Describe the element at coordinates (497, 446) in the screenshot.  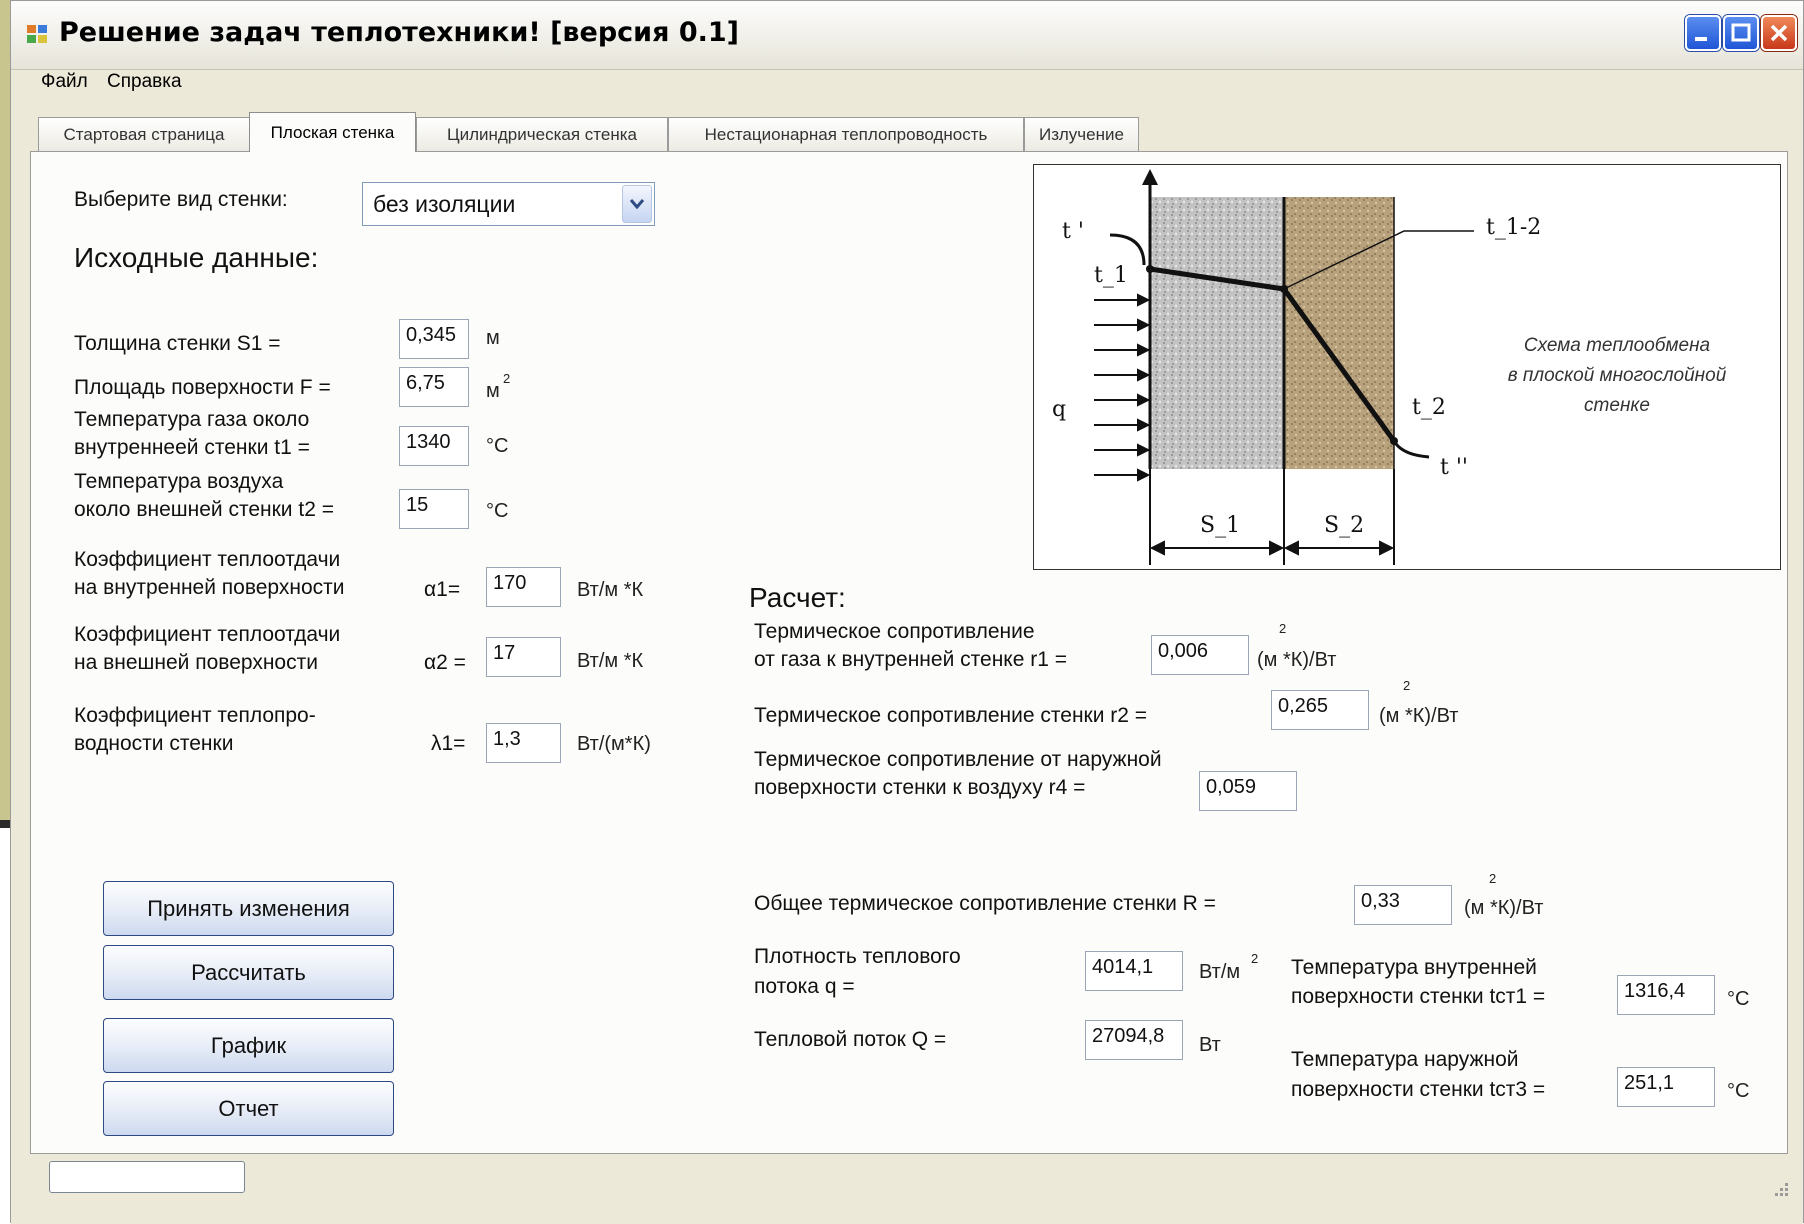
I see `gas-temp-unit: °С` at that location.